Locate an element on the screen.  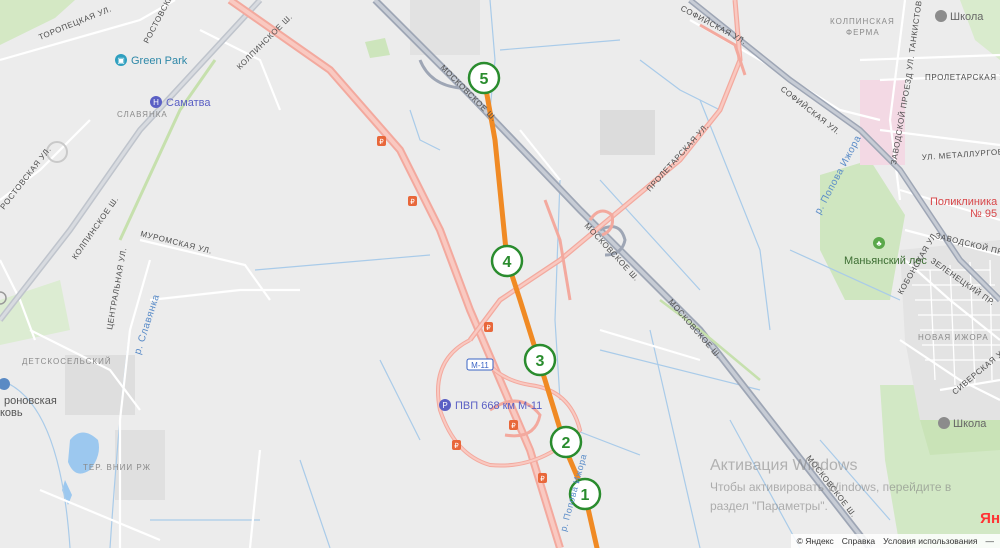
poi-samatva: H Саматва is located at coordinates (180, 102).